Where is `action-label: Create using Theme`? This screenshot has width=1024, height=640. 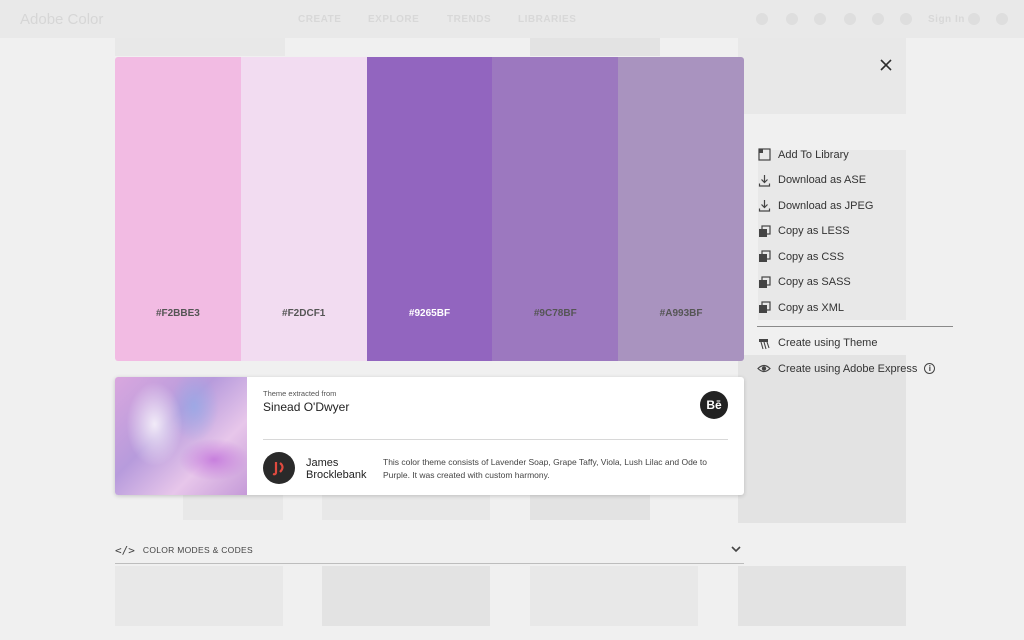 action-label: Create using Theme is located at coordinates (828, 343).